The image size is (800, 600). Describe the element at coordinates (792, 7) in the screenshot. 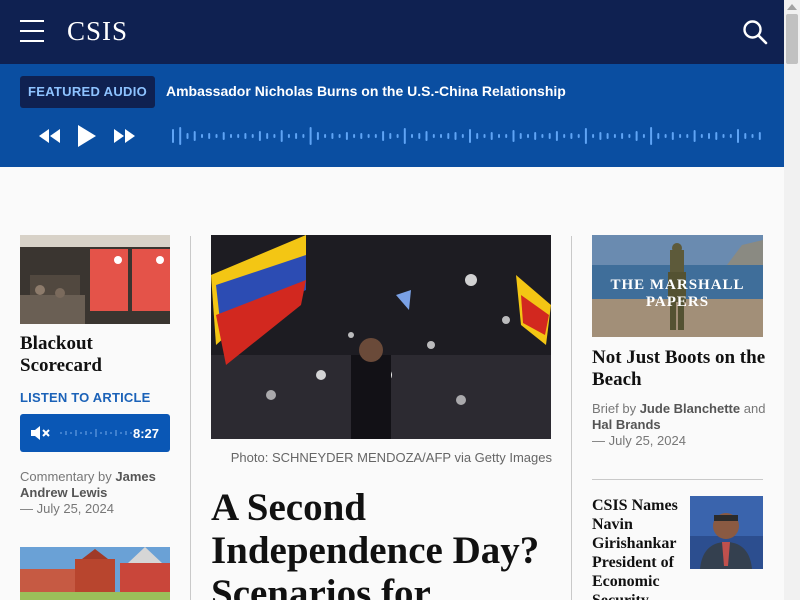

I see `scroll-up-arrow-icon` at that location.